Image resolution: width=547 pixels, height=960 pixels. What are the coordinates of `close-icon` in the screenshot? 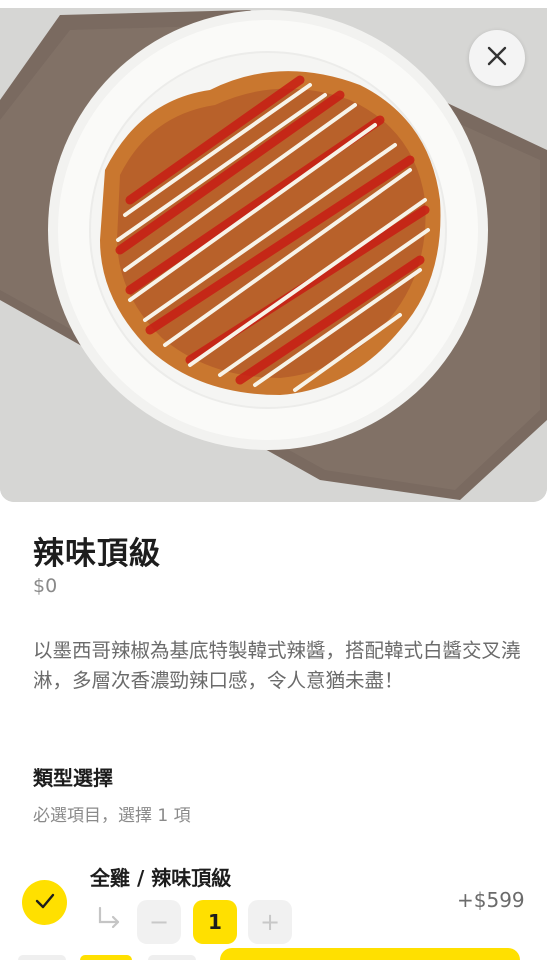 It's located at (497, 58).